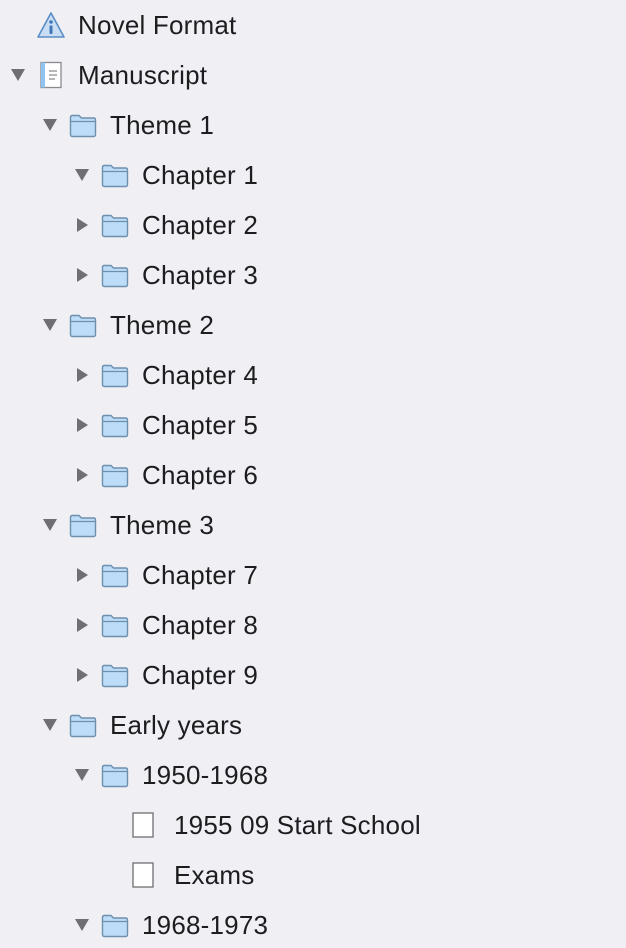 Image resolution: width=626 pixels, height=948 pixels. Describe the element at coordinates (313, 175) in the screenshot. I see `binder-item-chapter-1: Chapter 1` at that location.